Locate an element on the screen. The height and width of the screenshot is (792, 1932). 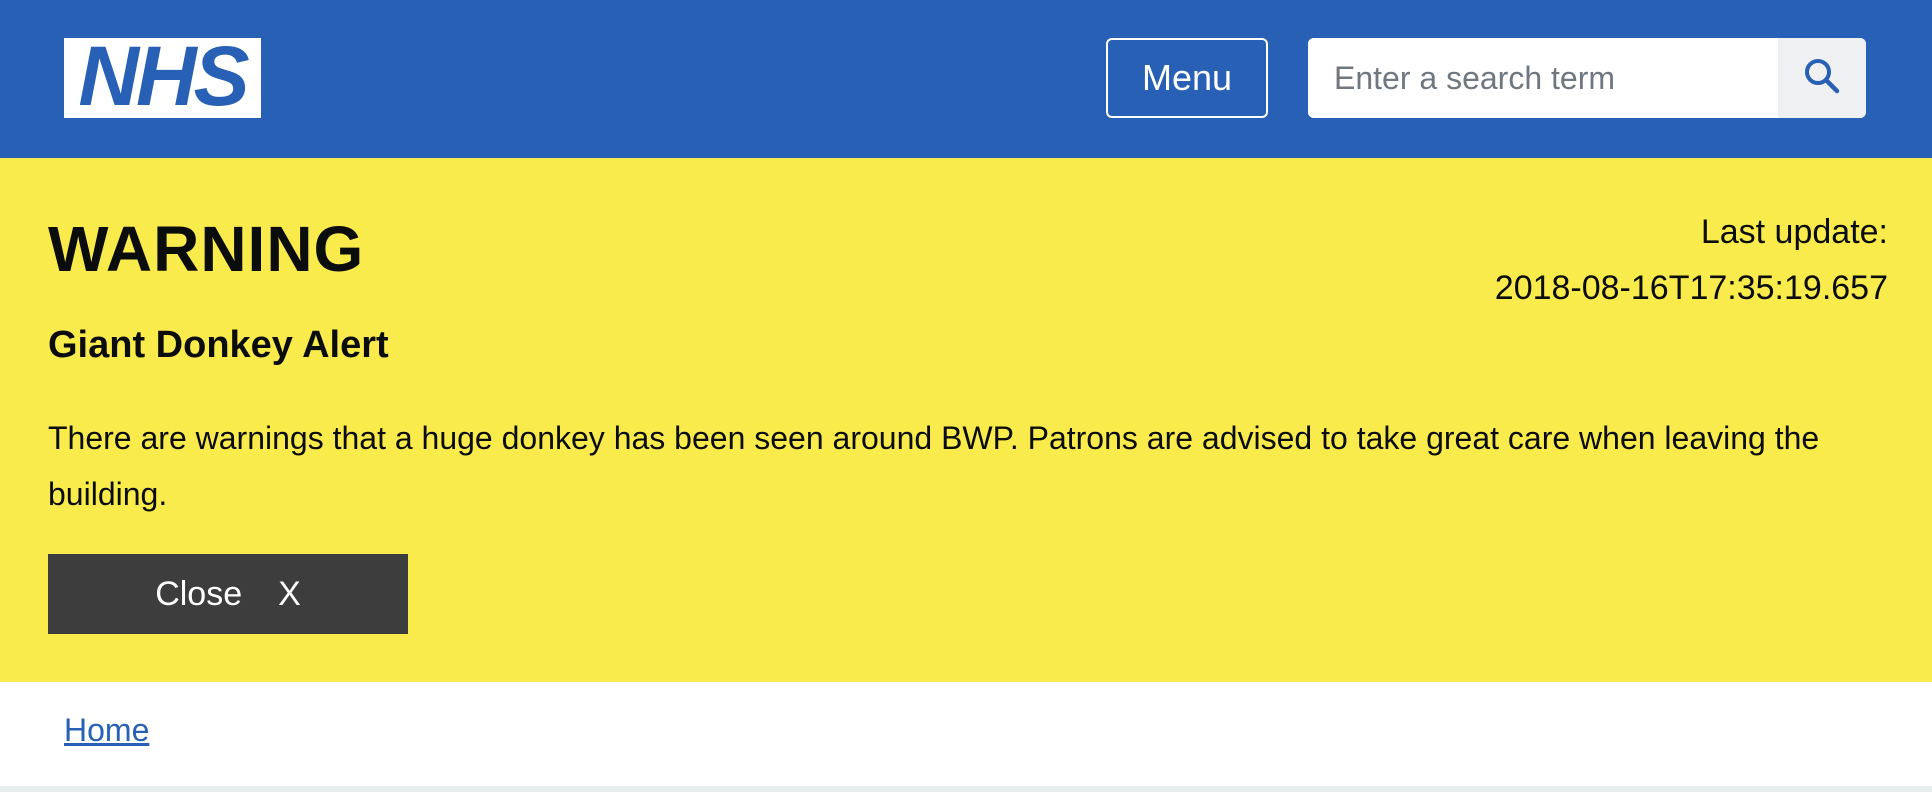
search-icon is located at coordinates (1822, 78).